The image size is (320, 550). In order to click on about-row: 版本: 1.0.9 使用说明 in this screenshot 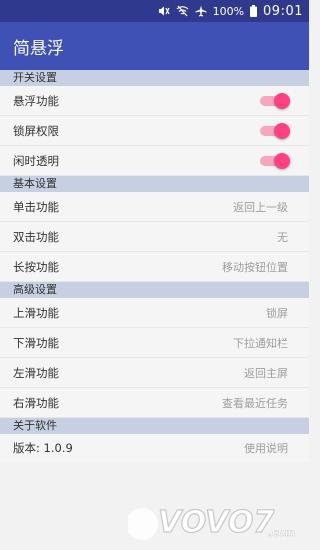, I will do `click(154, 448)`.